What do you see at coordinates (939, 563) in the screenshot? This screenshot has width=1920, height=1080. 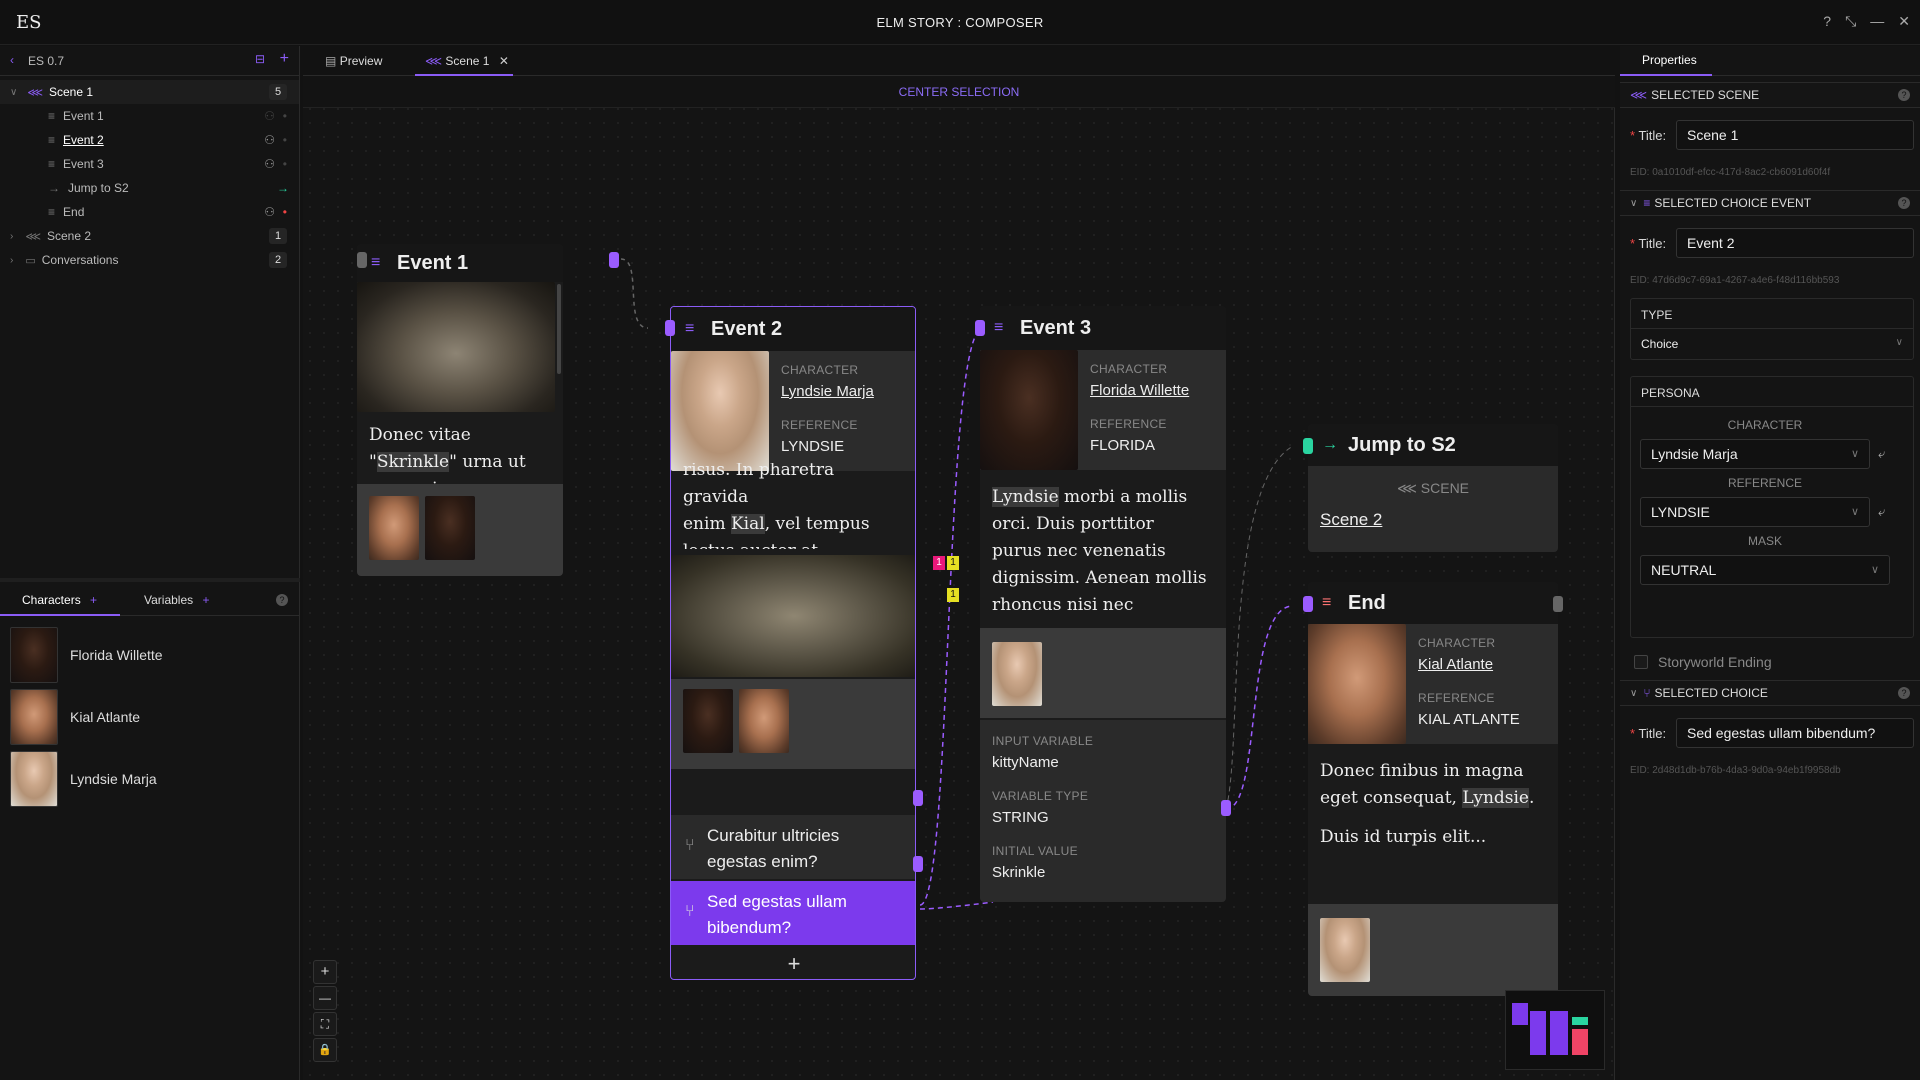 I see `condition-badge: 1` at bounding box center [939, 563].